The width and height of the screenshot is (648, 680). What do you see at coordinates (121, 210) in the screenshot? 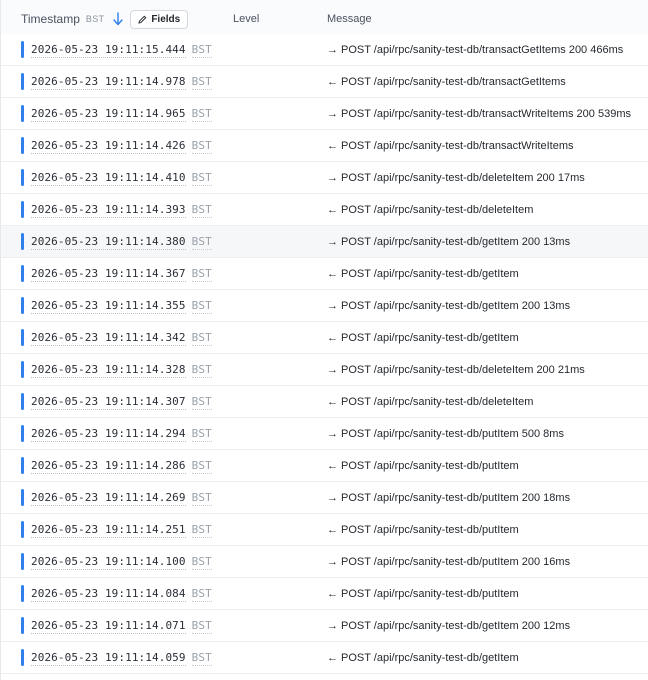
I see `timestamp-cell: 2026-05-23 19:11:14.393 BST` at bounding box center [121, 210].